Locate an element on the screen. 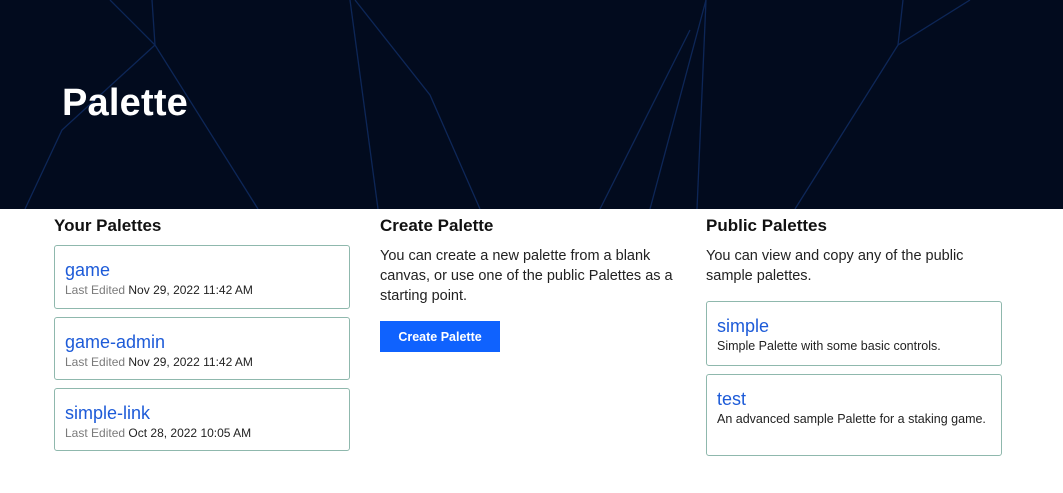 This screenshot has width=1063, height=493. public-palettes-heading: Public Palettes is located at coordinates (766, 225).